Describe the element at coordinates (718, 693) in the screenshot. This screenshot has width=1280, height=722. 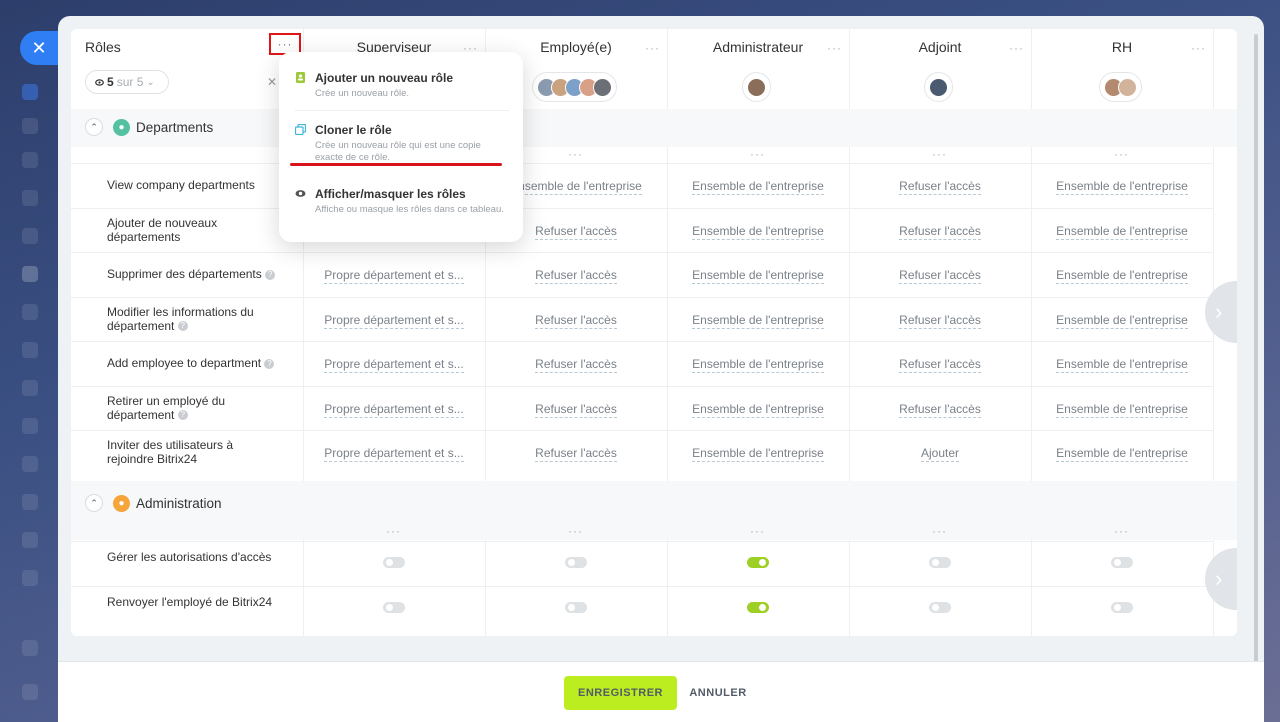
I see `cancel-button: ANNULER` at that location.